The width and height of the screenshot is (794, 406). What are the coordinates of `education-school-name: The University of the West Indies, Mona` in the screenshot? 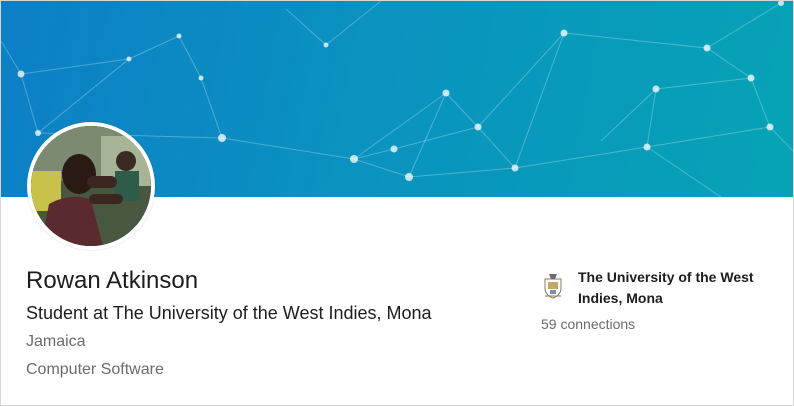 It's located at (678, 288).